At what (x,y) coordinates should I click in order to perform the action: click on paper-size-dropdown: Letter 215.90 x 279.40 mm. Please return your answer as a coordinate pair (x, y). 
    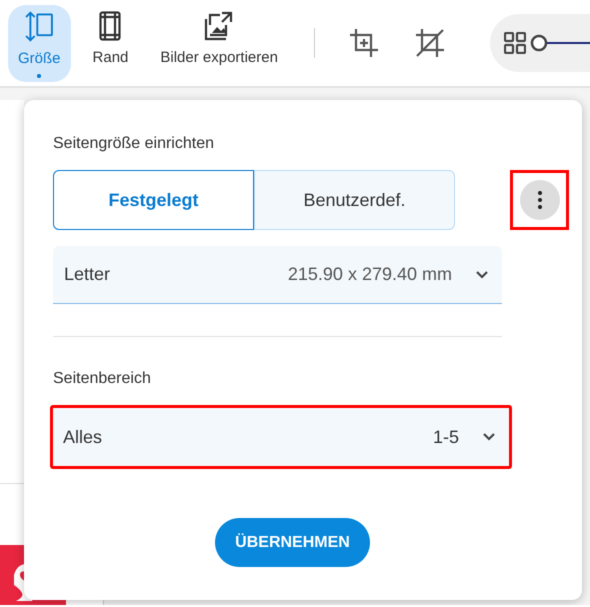
    Looking at the image, I should click on (277, 275).